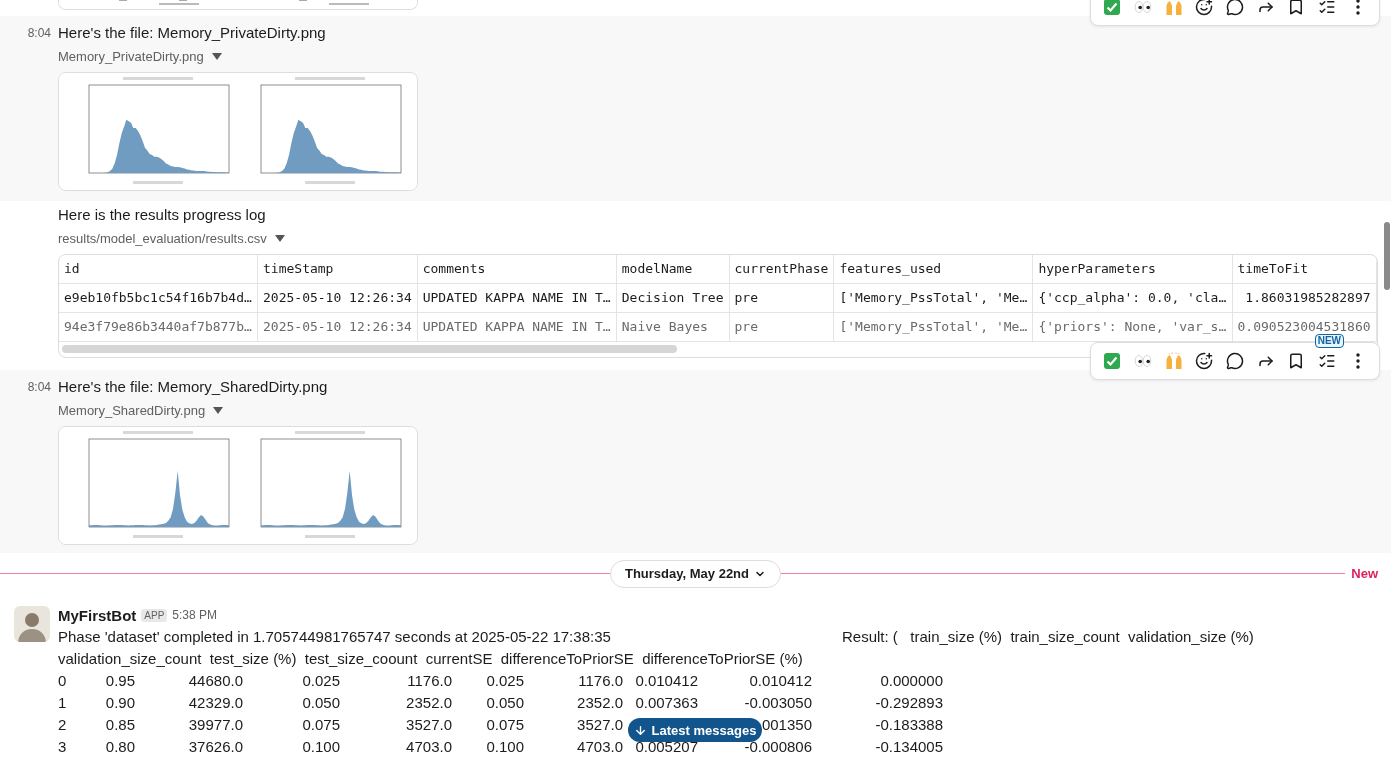 The width and height of the screenshot is (1391, 758). What do you see at coordinates (32, 624) in the screenshot?
I see `bot-avatar` at bounding box center [32, 624].